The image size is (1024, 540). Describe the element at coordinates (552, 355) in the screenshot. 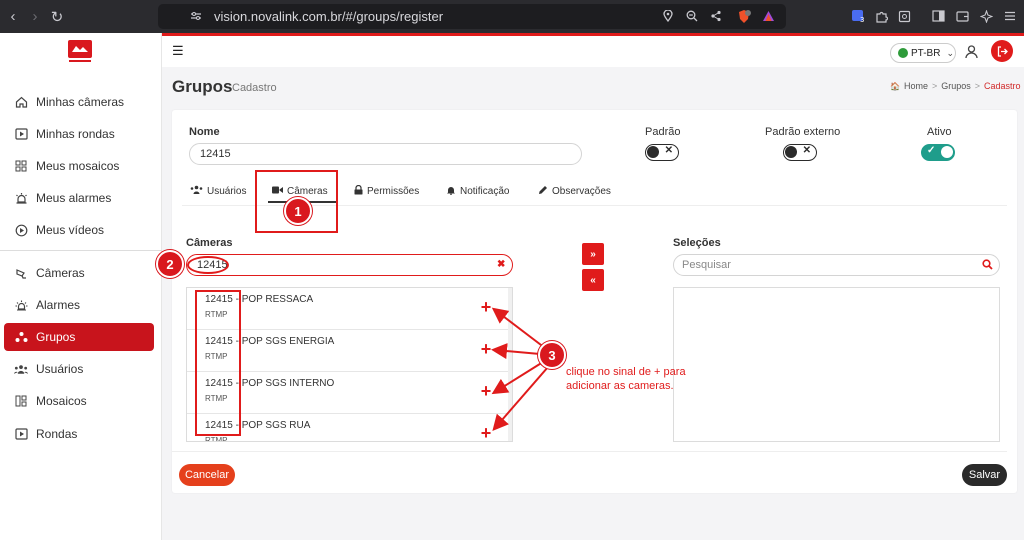

I see `annotation-step-3: 3` at that location.